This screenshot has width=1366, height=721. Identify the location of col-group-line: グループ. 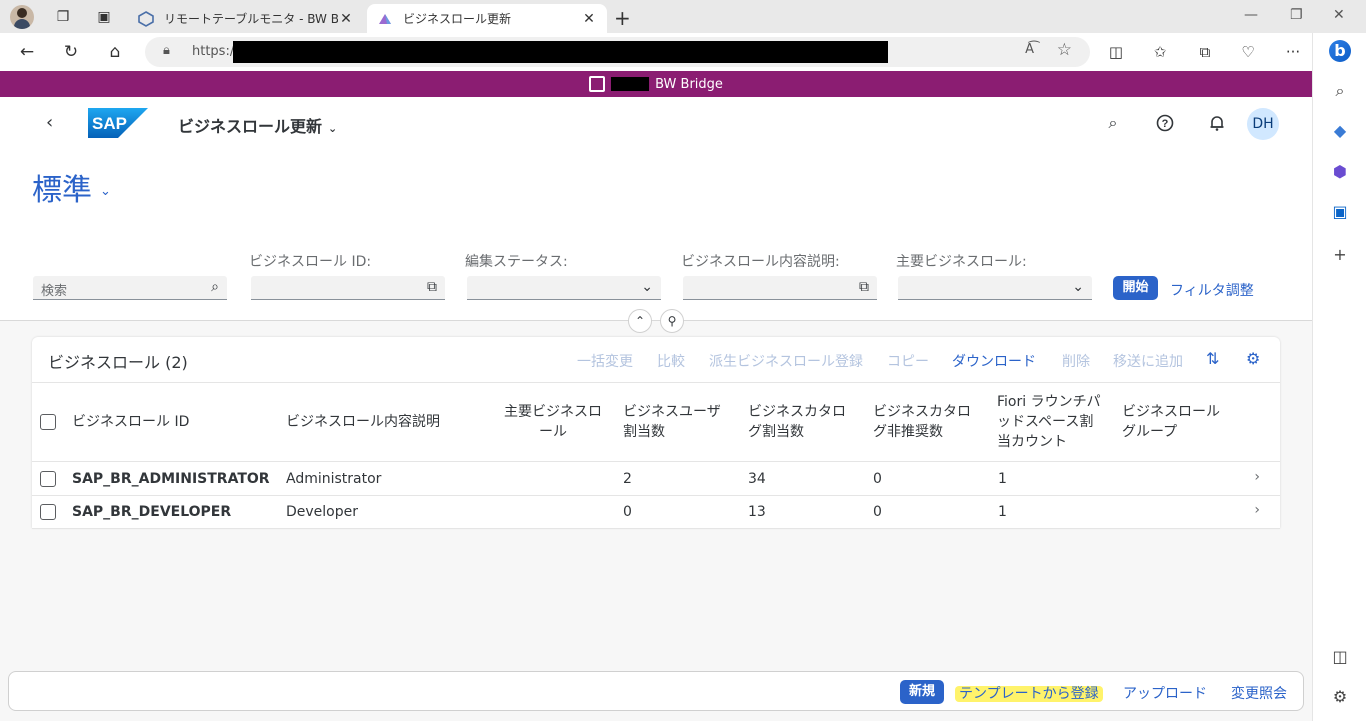
(1150, 432).